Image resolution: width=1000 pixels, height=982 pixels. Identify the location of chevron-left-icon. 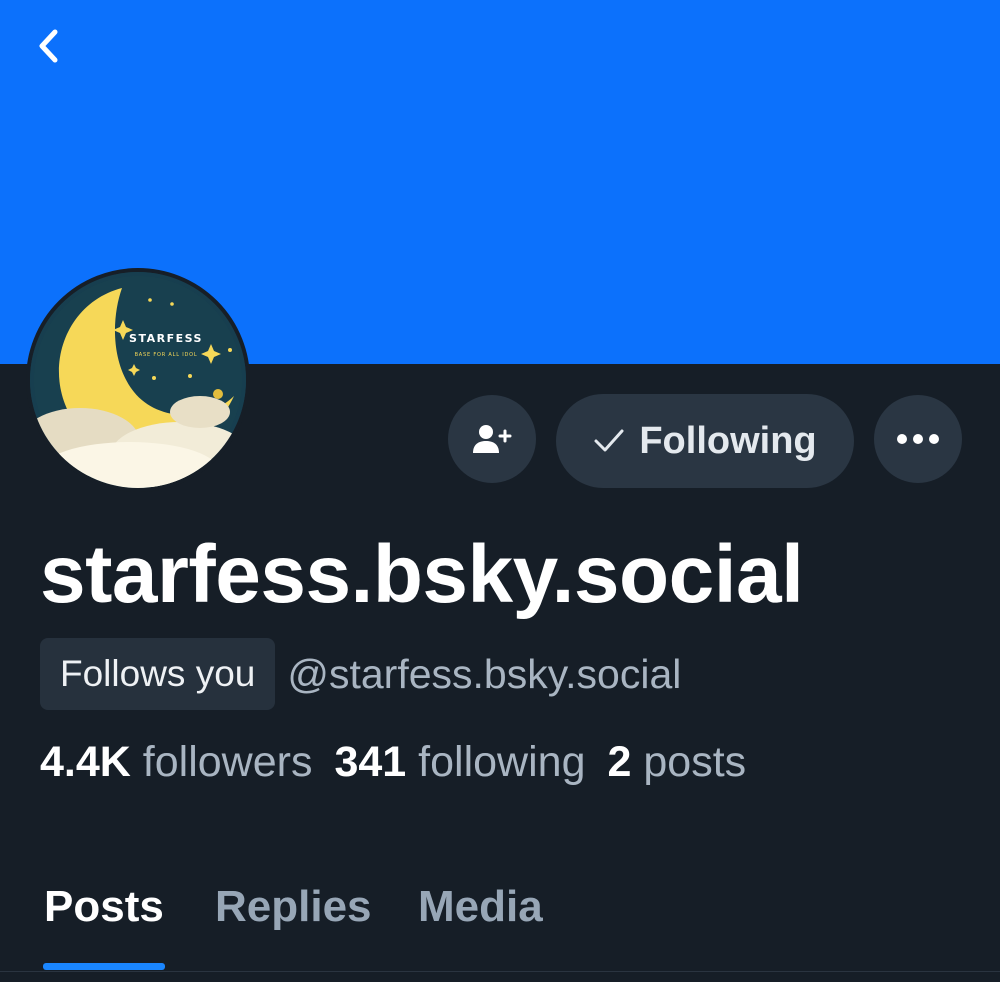
(48, 46).